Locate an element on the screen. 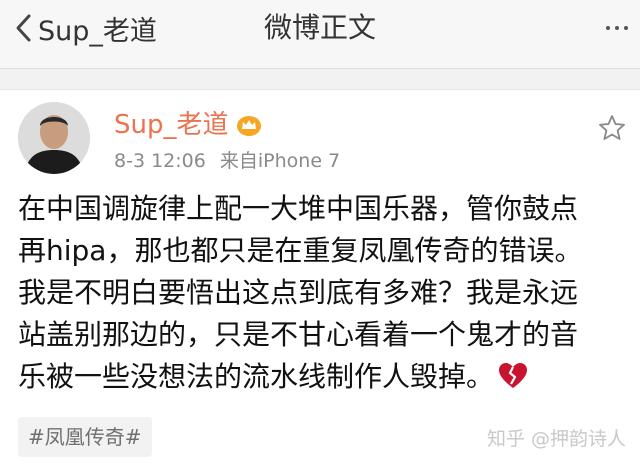  broken-heart-icon is located at coordinates (513, 375).